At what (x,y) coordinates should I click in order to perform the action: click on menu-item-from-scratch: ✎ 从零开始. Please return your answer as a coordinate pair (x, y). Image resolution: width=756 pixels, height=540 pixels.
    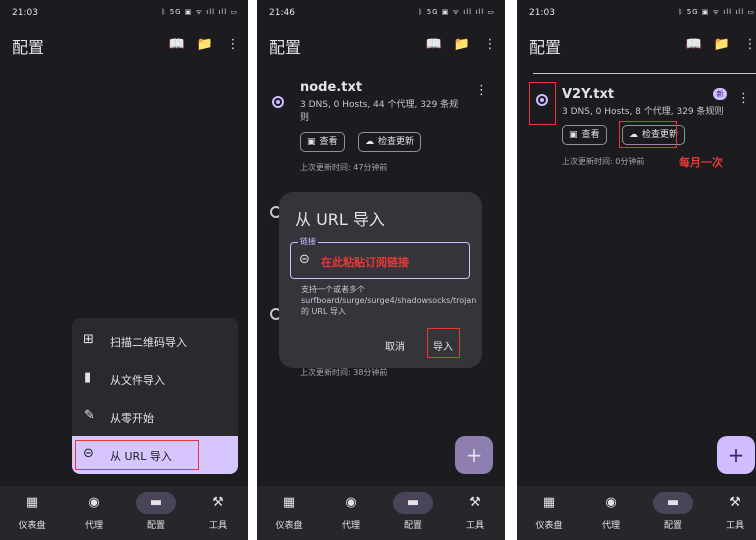
    Looking at the image, I should click on (155, 417).